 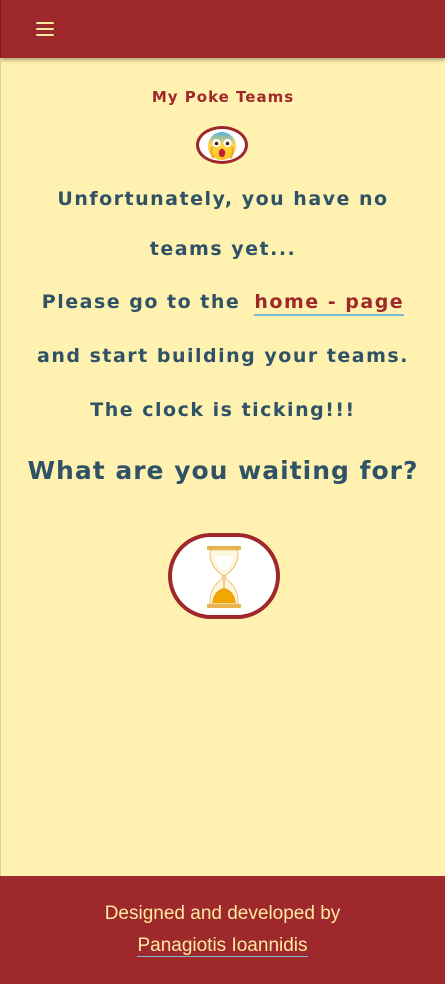 I want to click on hamburger-menu-icon, so click(x=45, y=29).